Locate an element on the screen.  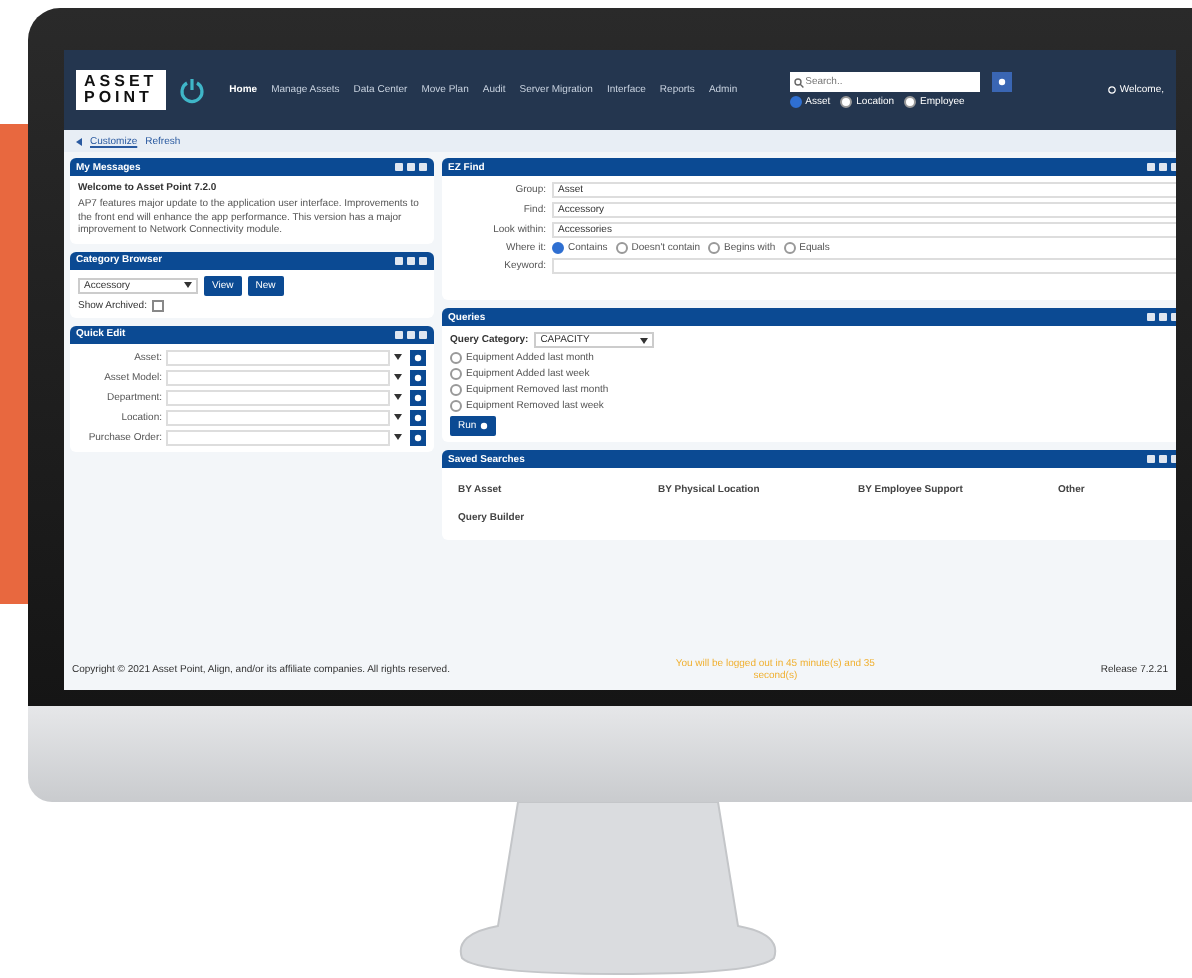
search-button is located at coordinates (1001, 82).